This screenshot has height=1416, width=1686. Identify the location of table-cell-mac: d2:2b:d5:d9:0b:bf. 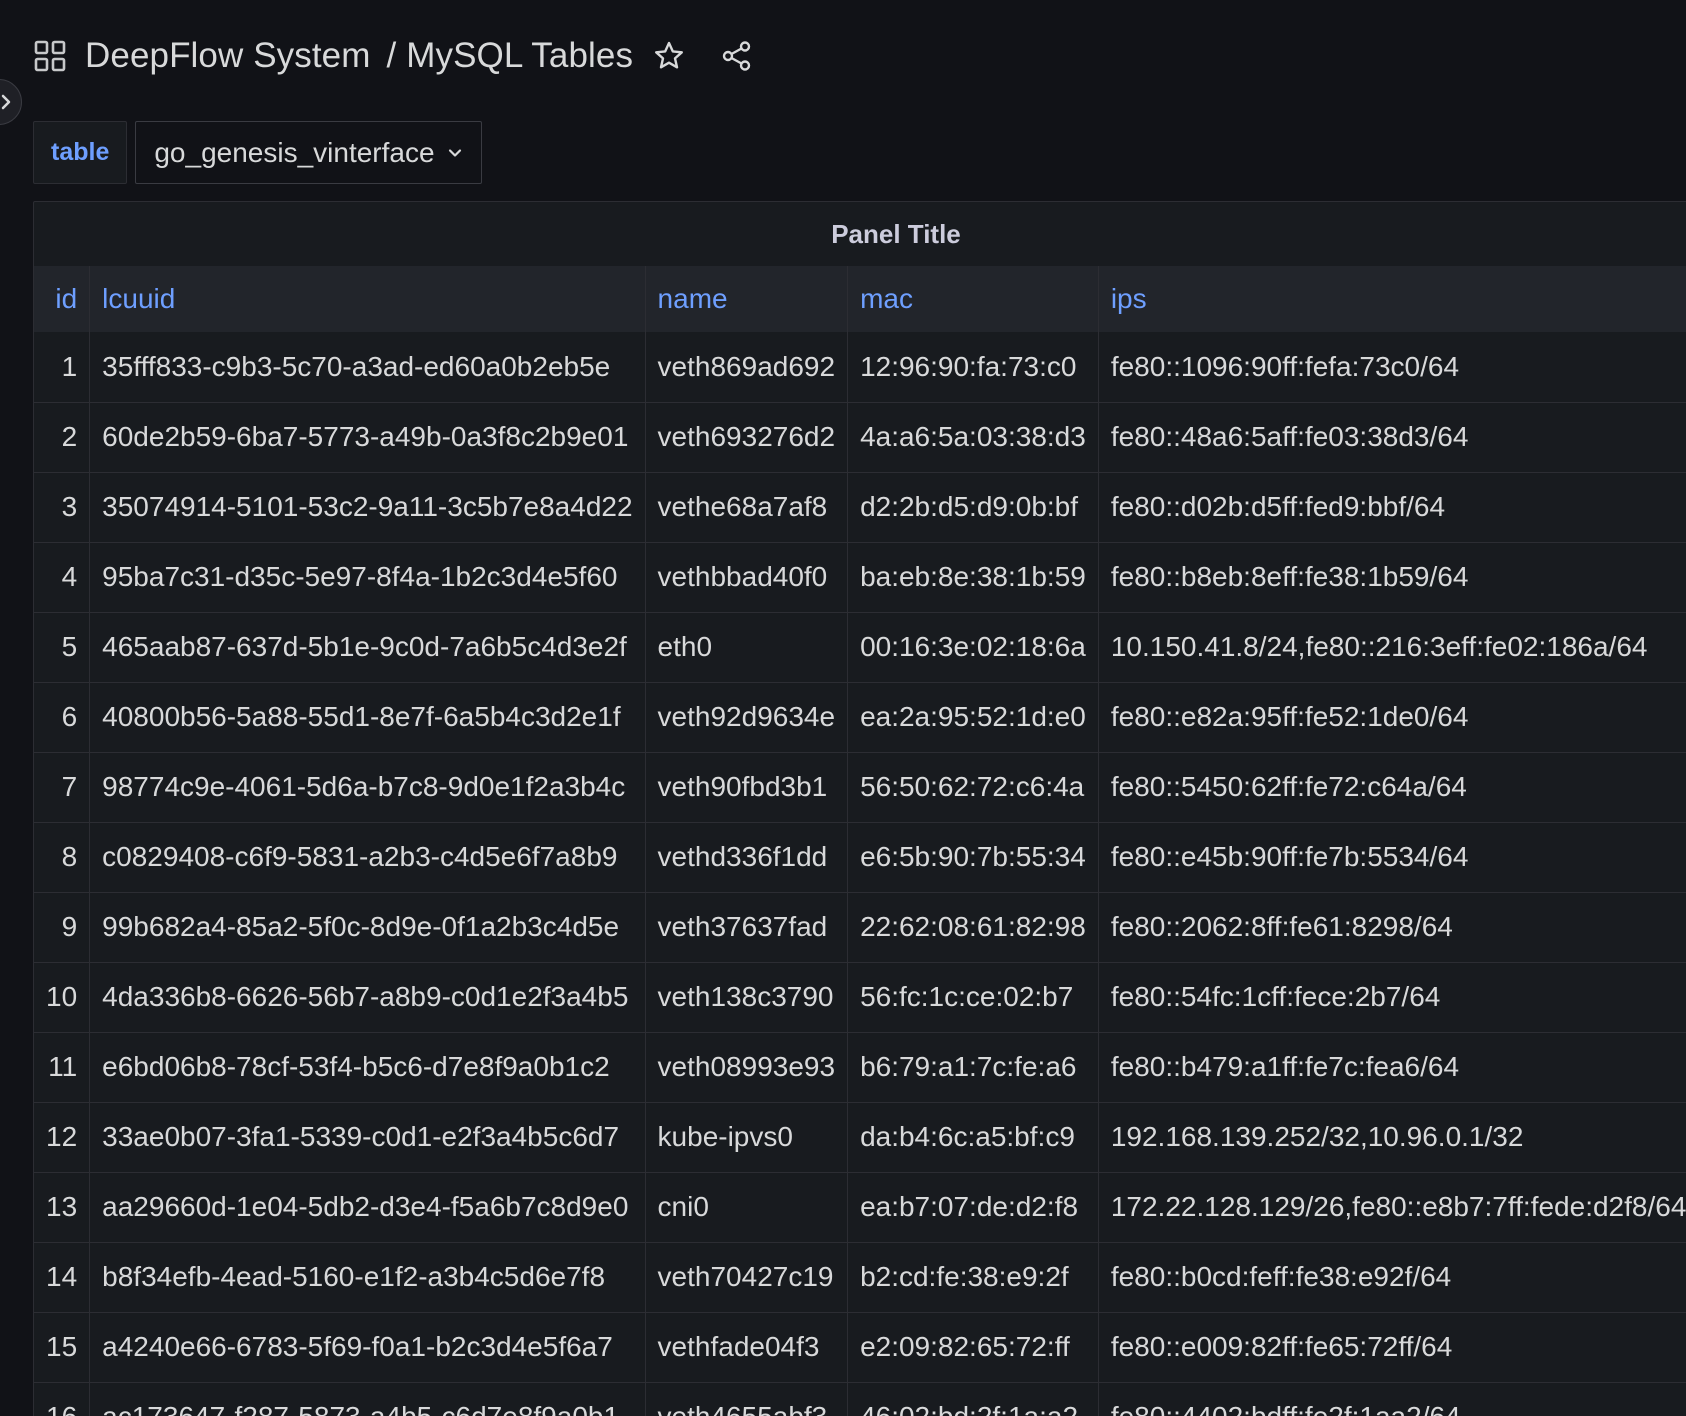
(973, 507).